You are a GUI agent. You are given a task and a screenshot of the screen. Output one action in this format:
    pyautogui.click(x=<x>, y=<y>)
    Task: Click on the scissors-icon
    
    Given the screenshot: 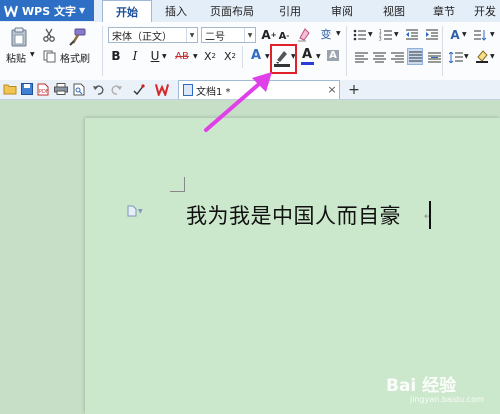 What is the action you would take?
    pyautogui.click(x=49, y=35)
    